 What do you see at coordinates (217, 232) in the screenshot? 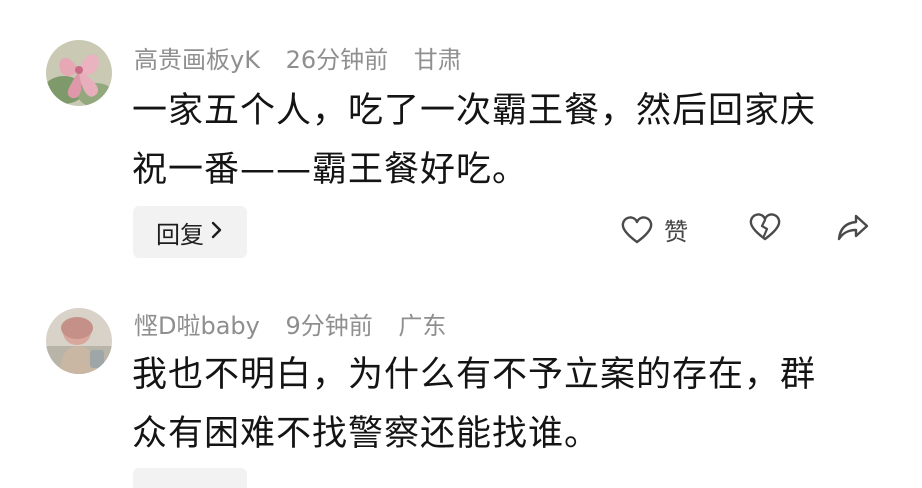
I see `chevron-right-icon` at bounding box center [217, 232].